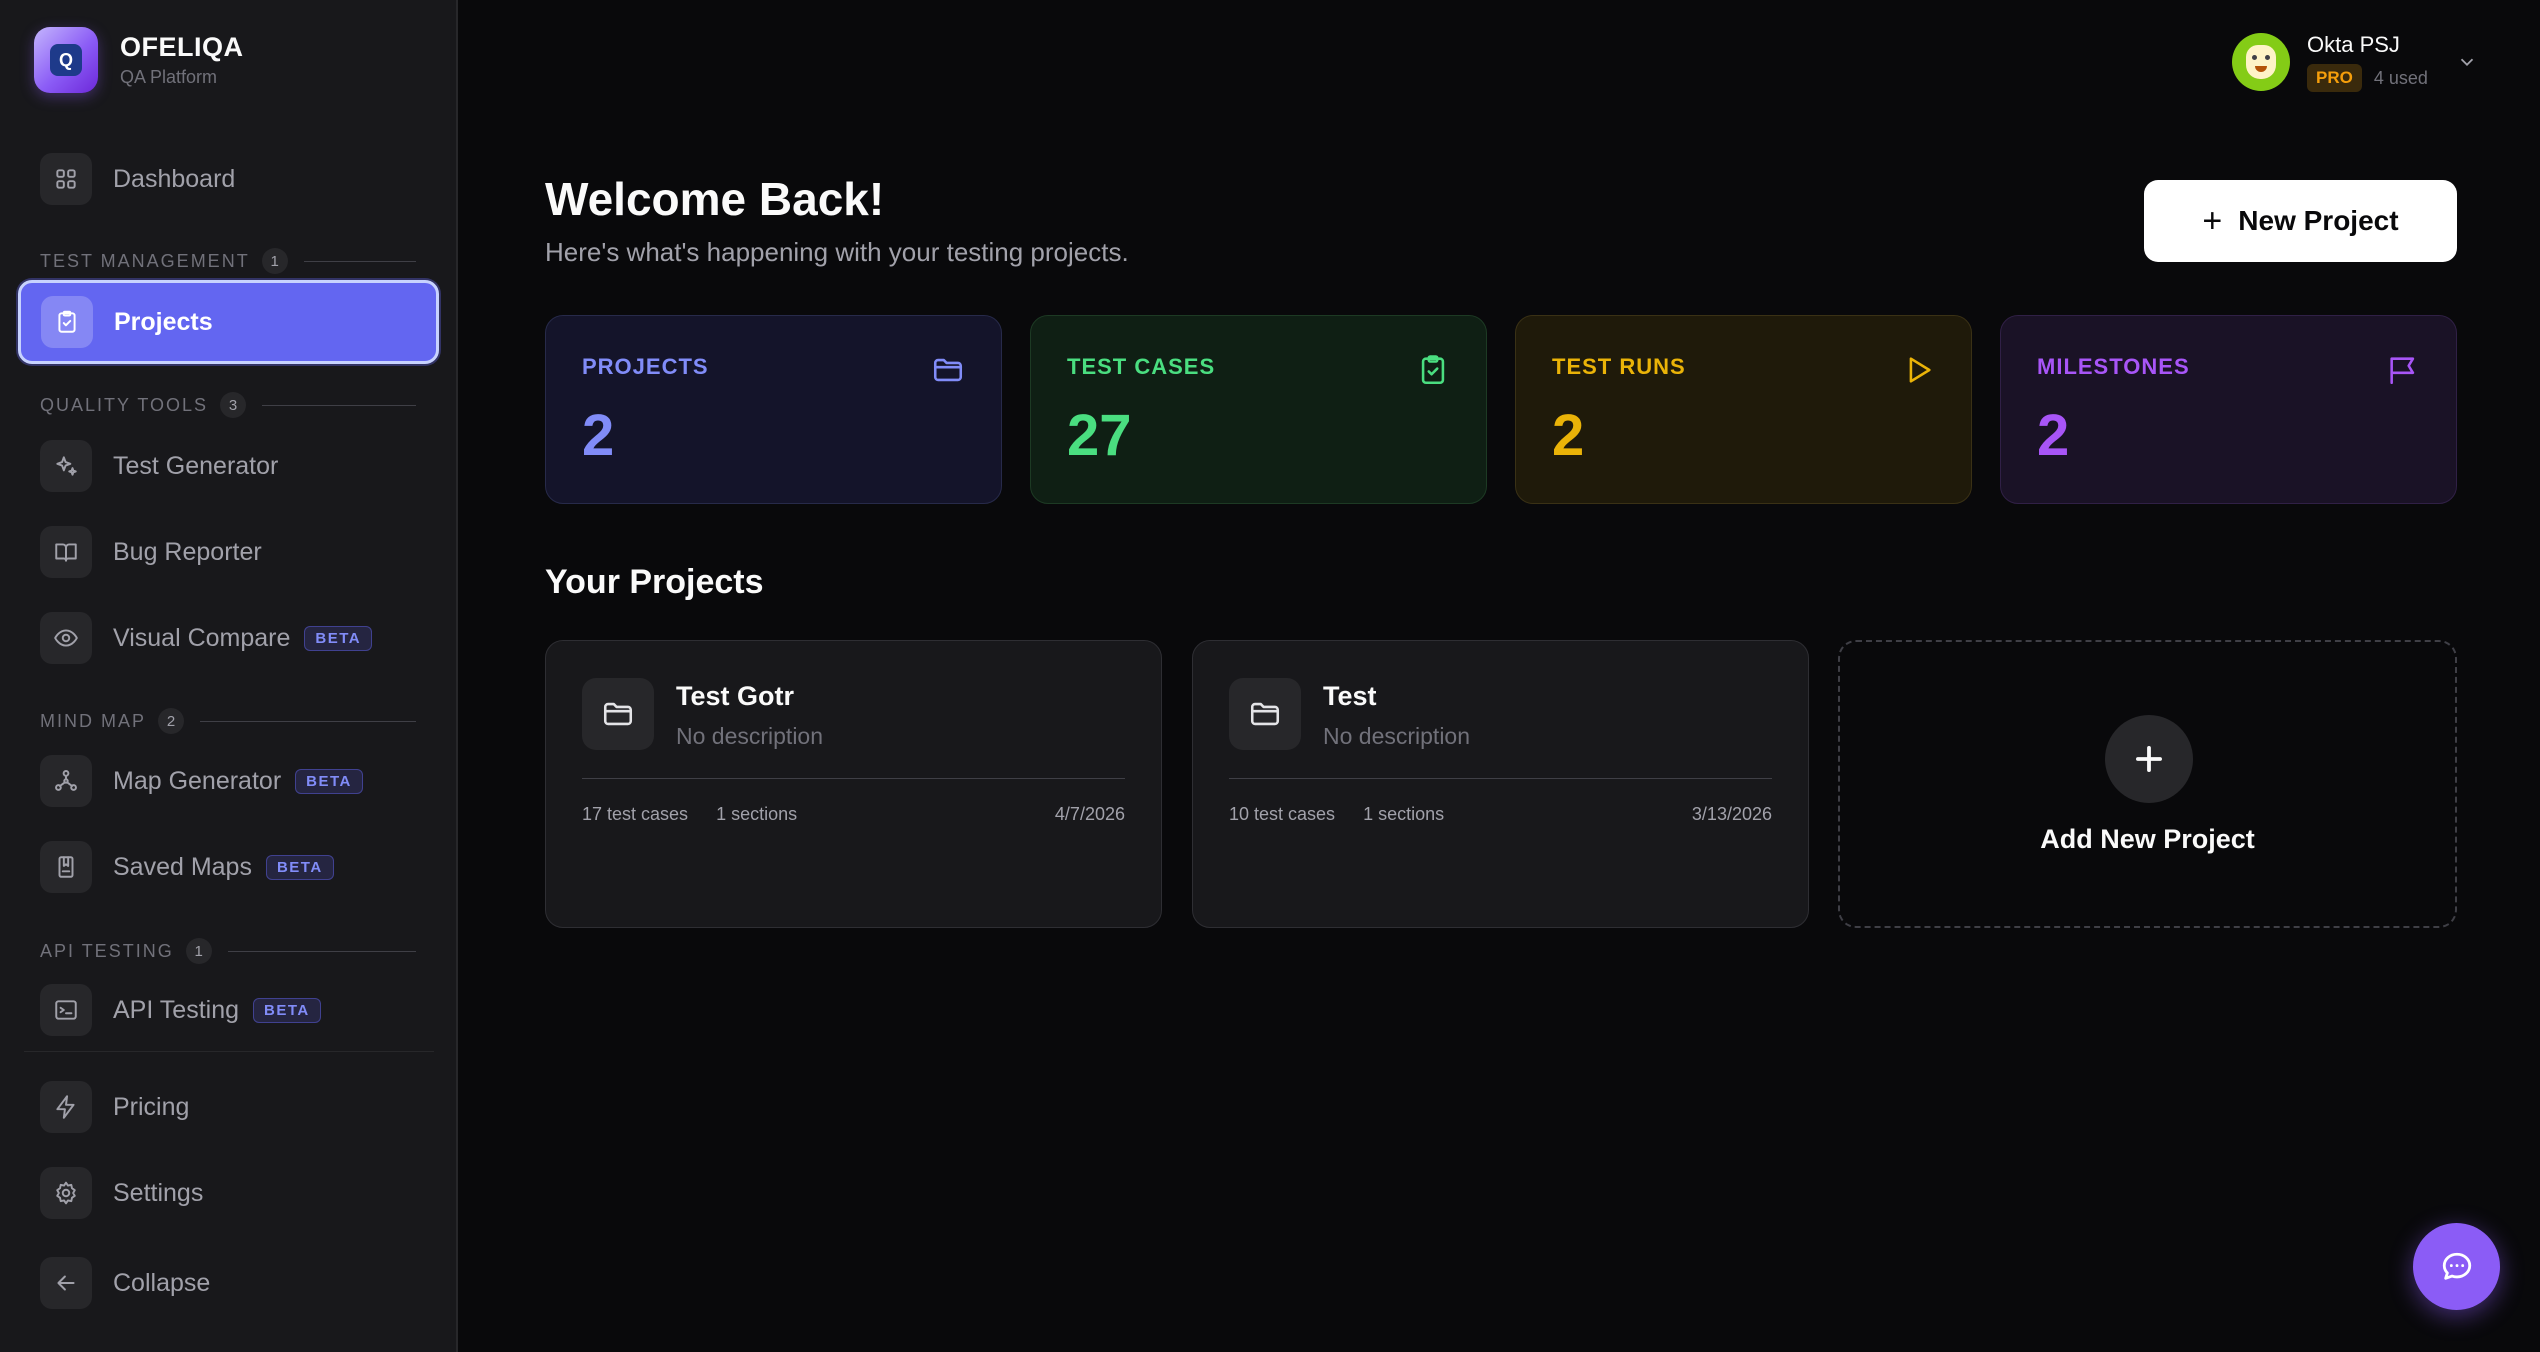  I want to click on sidebar-item-label: Test Generator, so click(196, 465).